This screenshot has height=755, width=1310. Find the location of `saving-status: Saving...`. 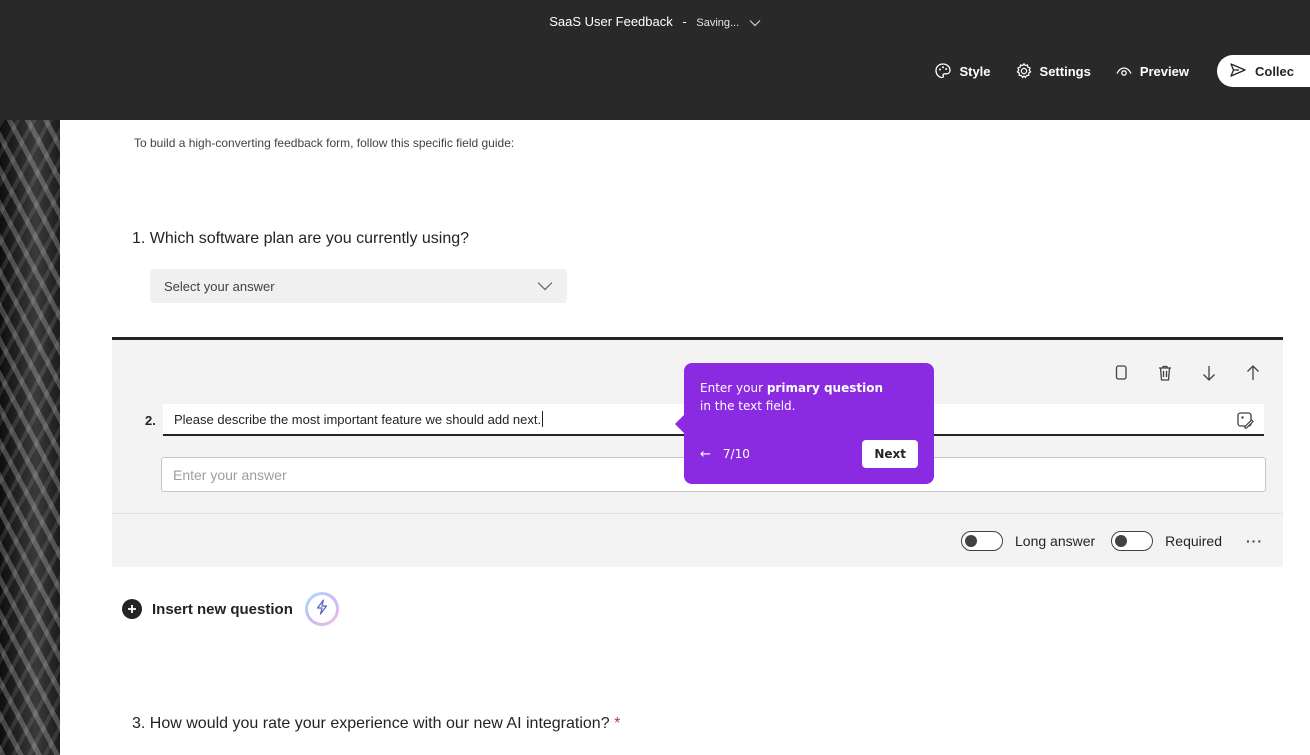

saving-status: Saving... is located at coordinates (718, 23).